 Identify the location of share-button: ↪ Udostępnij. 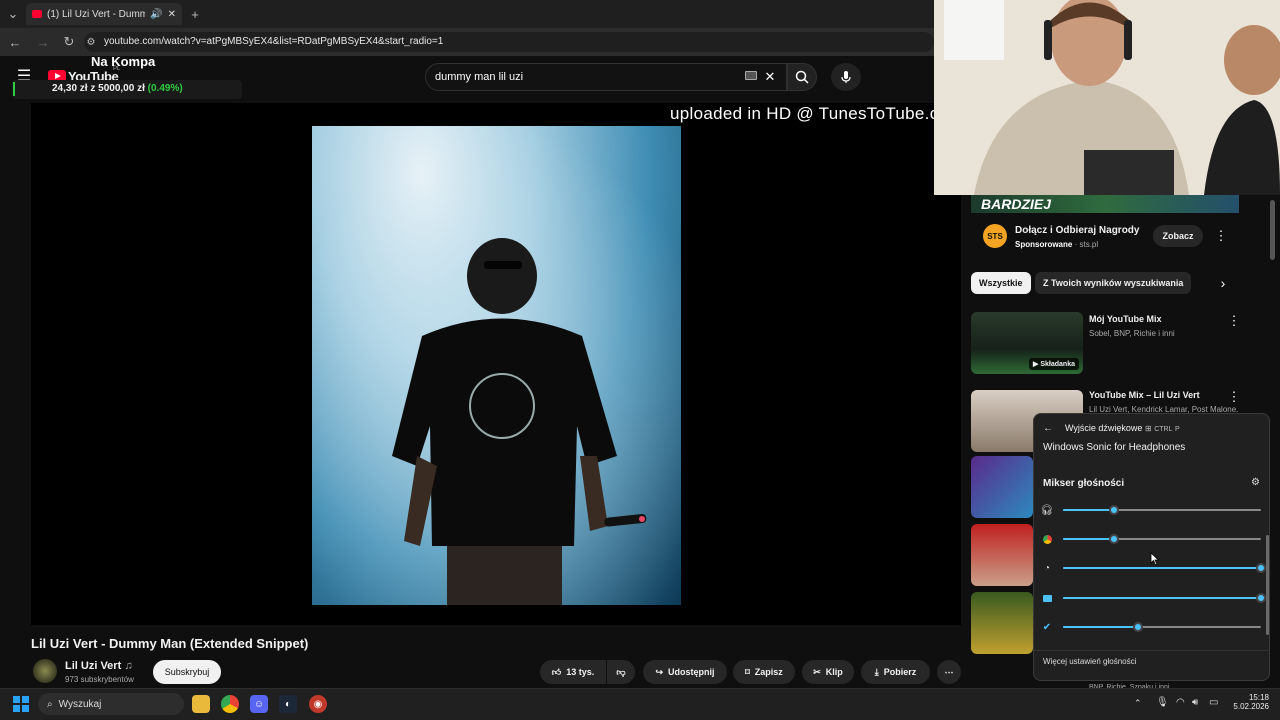
(685, 672).